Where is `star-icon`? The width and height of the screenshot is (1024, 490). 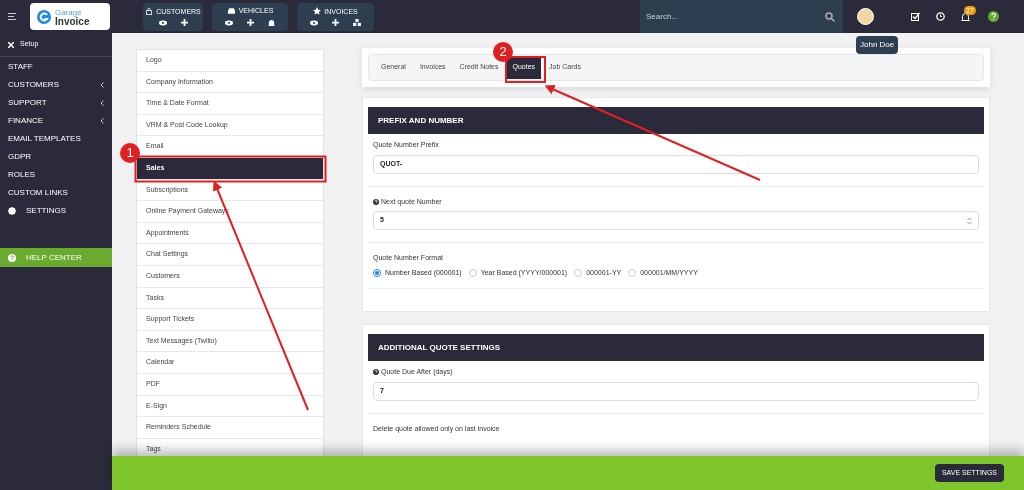 star-icon is located at coordinates (317, 11).